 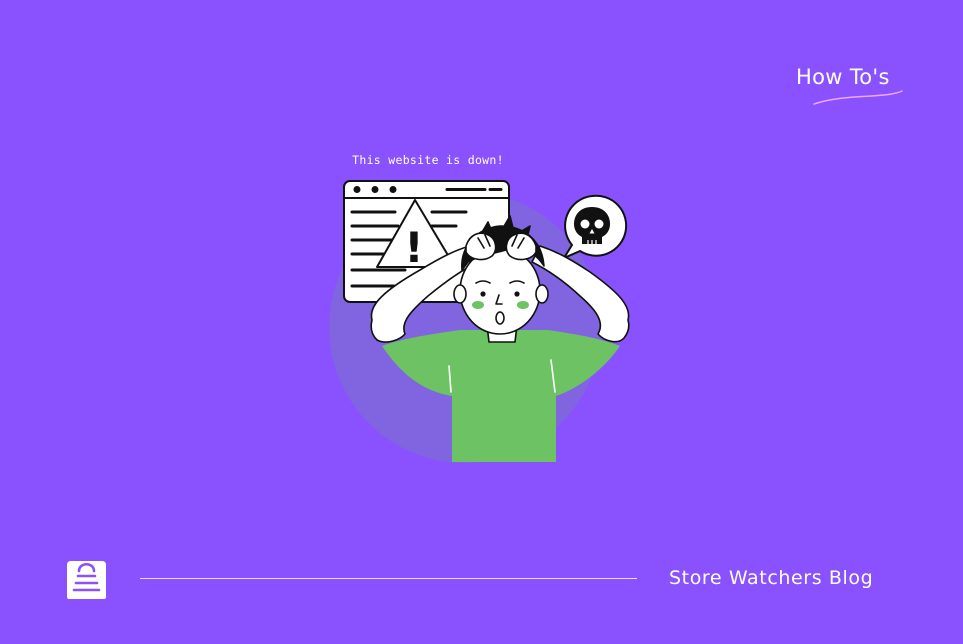 I want to click on swoosh-underline-icon, so click(x=858, y=97).